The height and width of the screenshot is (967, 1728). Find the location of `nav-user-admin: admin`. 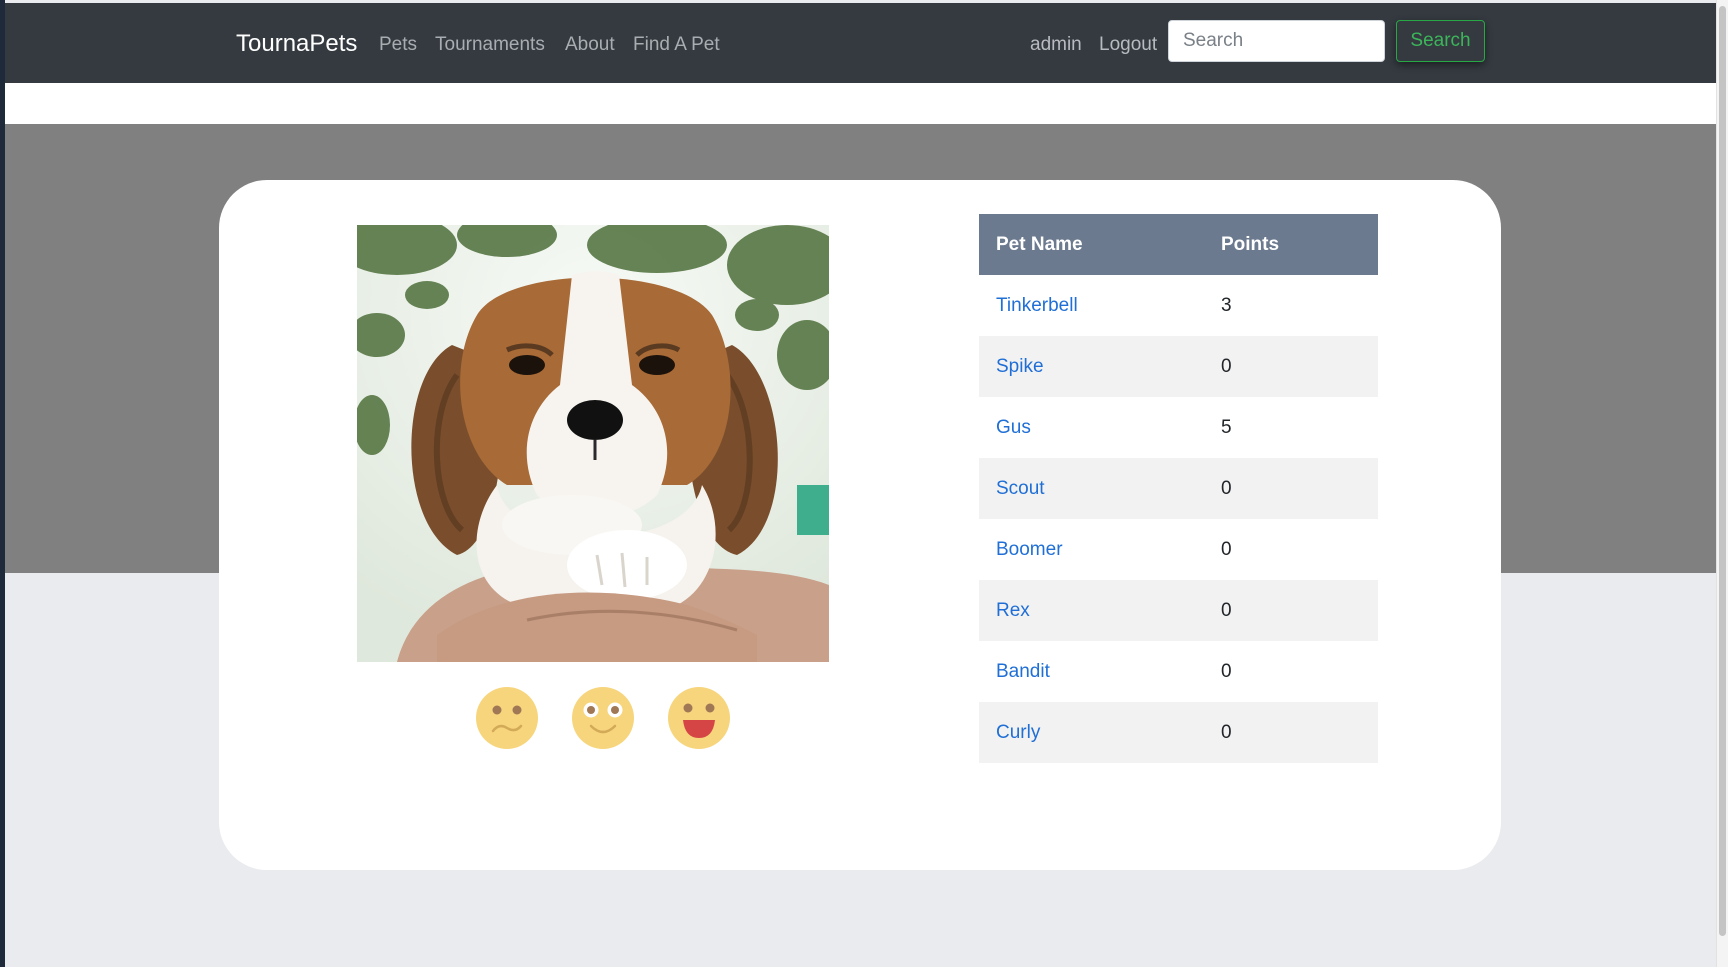

nav-user-admin: admin is located at coordinates (1056, 45).